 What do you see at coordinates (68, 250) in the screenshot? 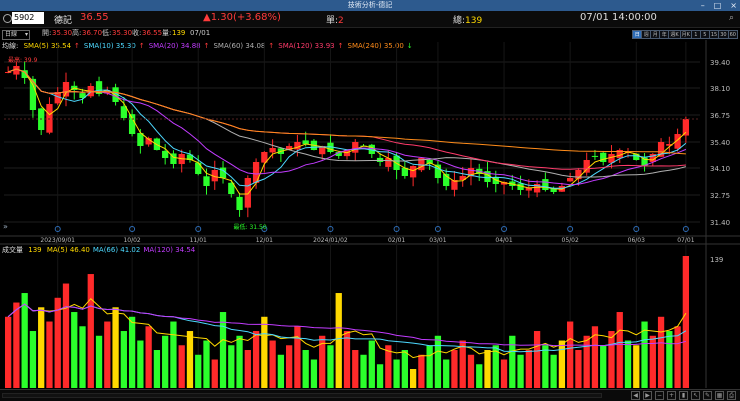
I see `volume-ma-item: MA(5) 46.40` at bounding box center [68, 250].